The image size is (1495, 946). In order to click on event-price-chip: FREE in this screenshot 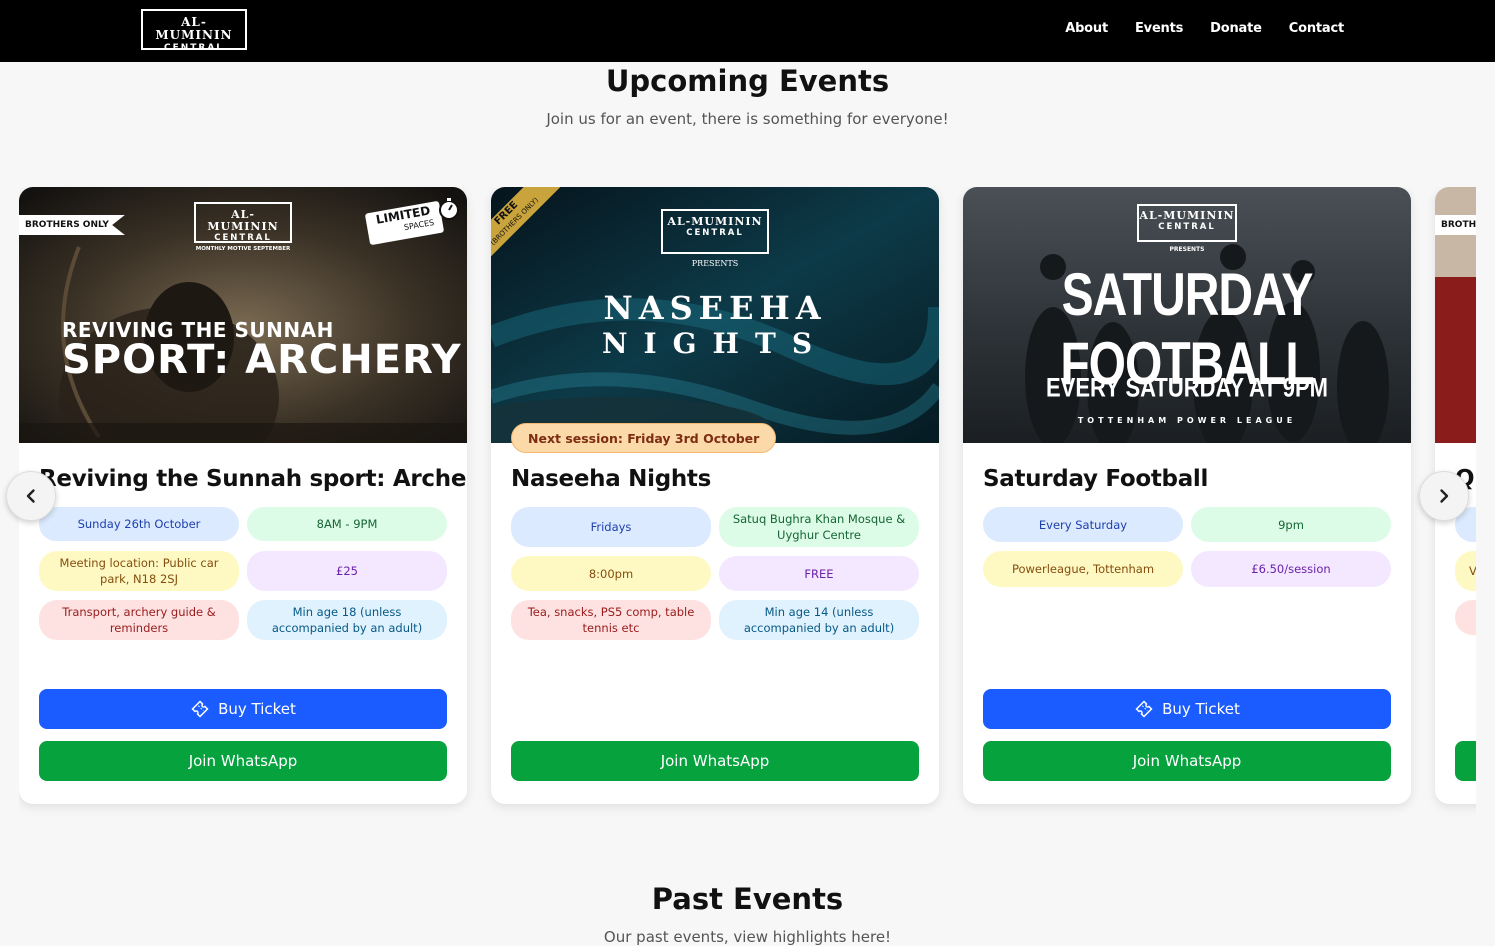, I will do `click(819, 573)`.